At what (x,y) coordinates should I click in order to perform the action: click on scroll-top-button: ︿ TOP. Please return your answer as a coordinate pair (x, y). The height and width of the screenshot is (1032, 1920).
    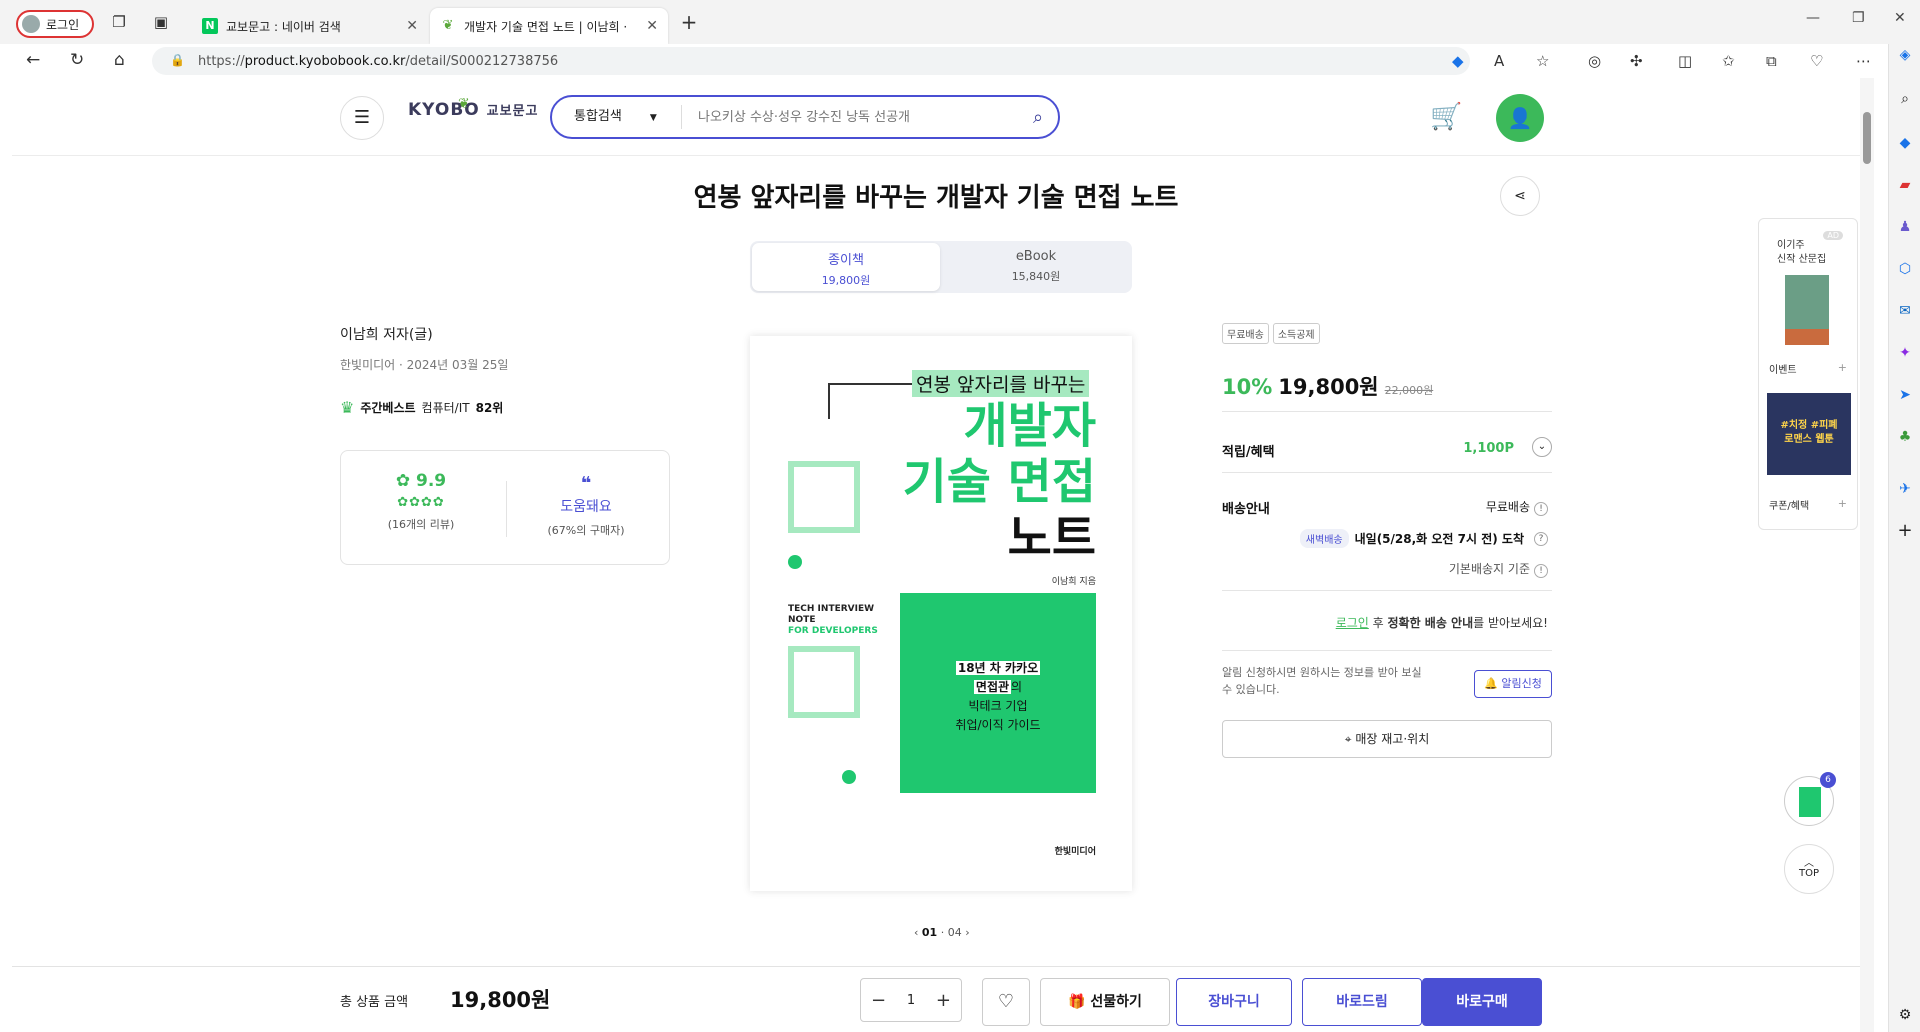
    Looking at the image, I should click on (1809, 869).